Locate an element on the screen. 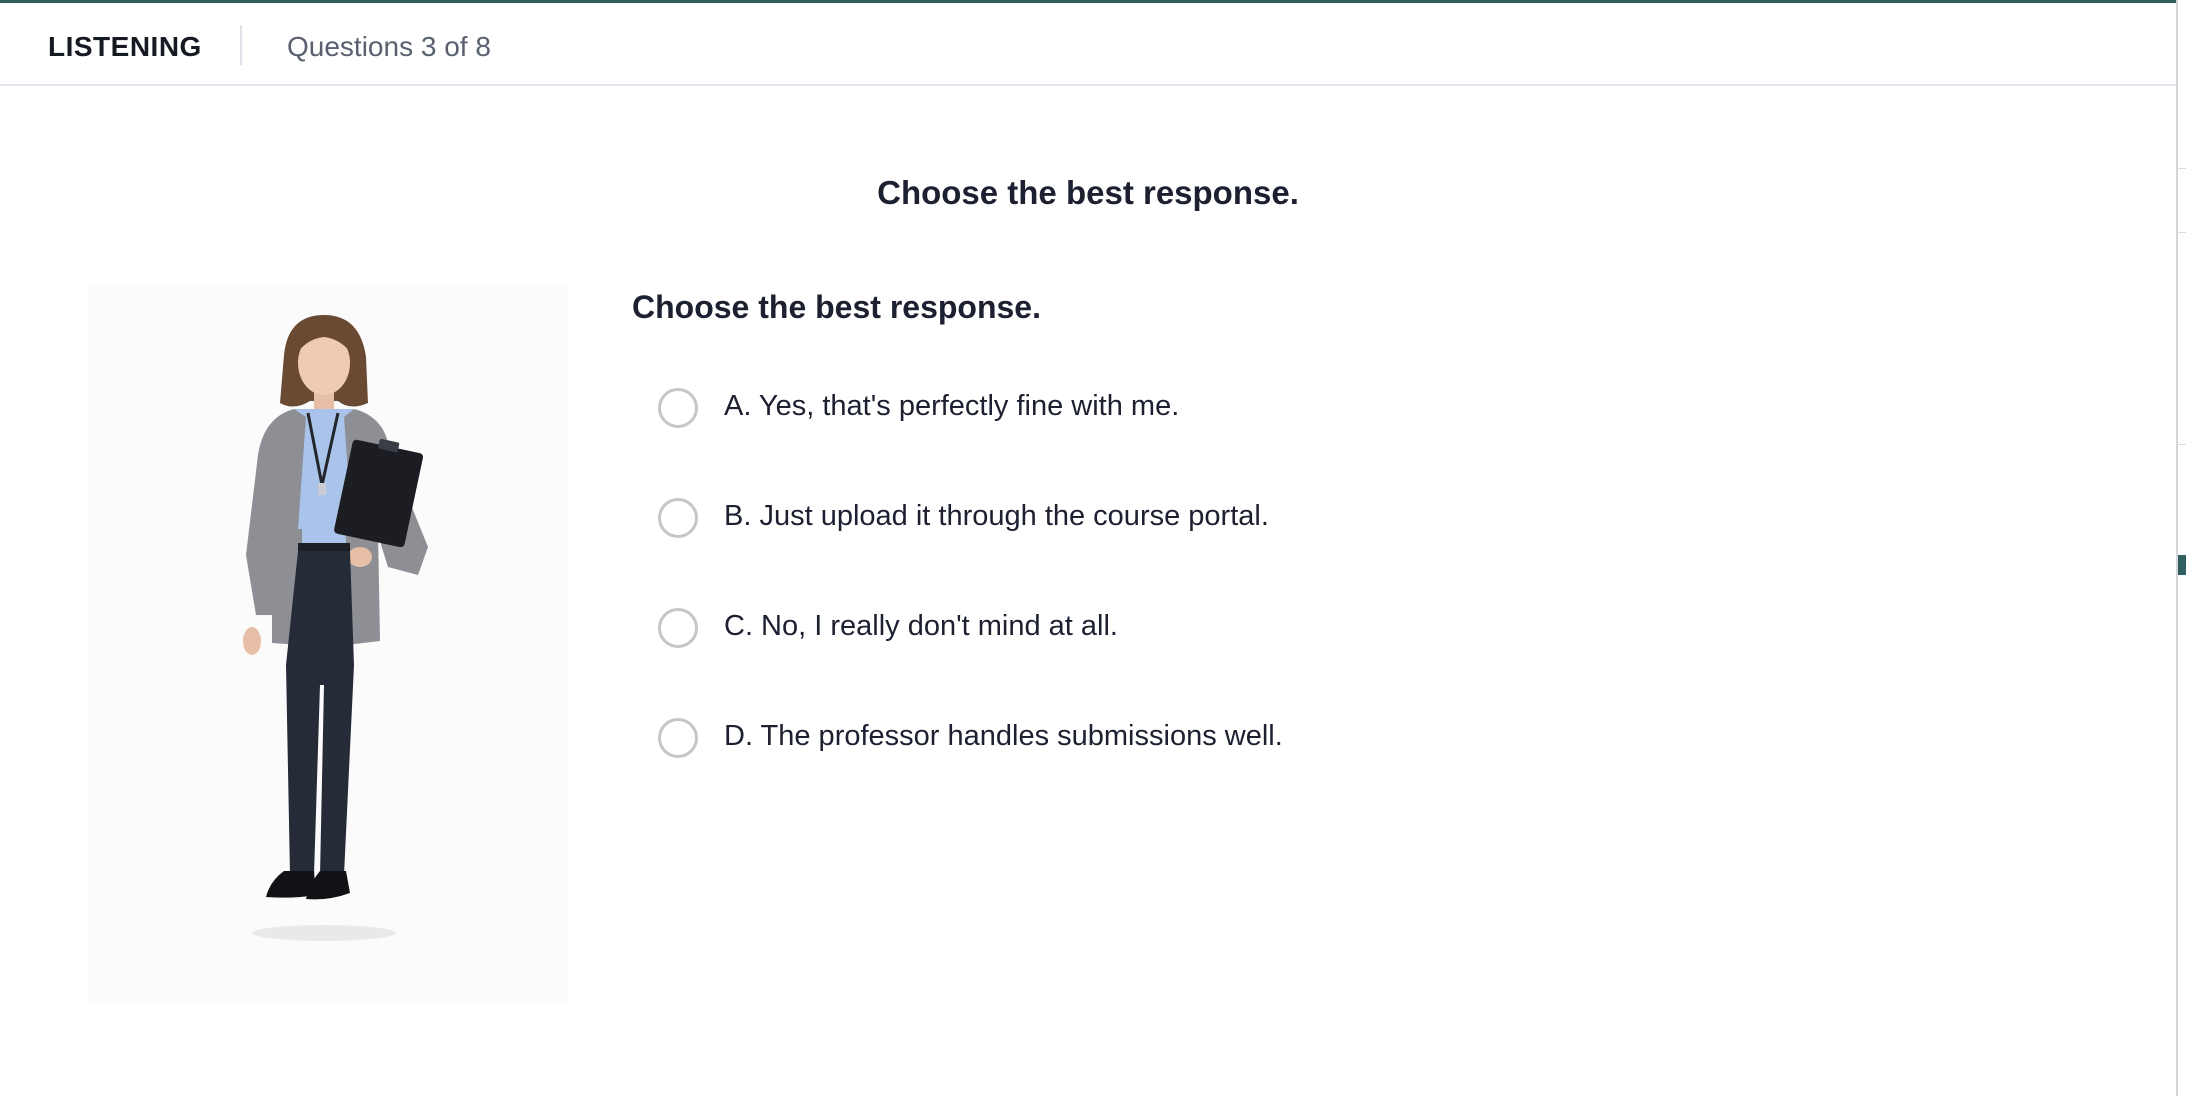 This screenshot has height=1096, width=2186. speaker-illustration is located at coordinates (328, 644).